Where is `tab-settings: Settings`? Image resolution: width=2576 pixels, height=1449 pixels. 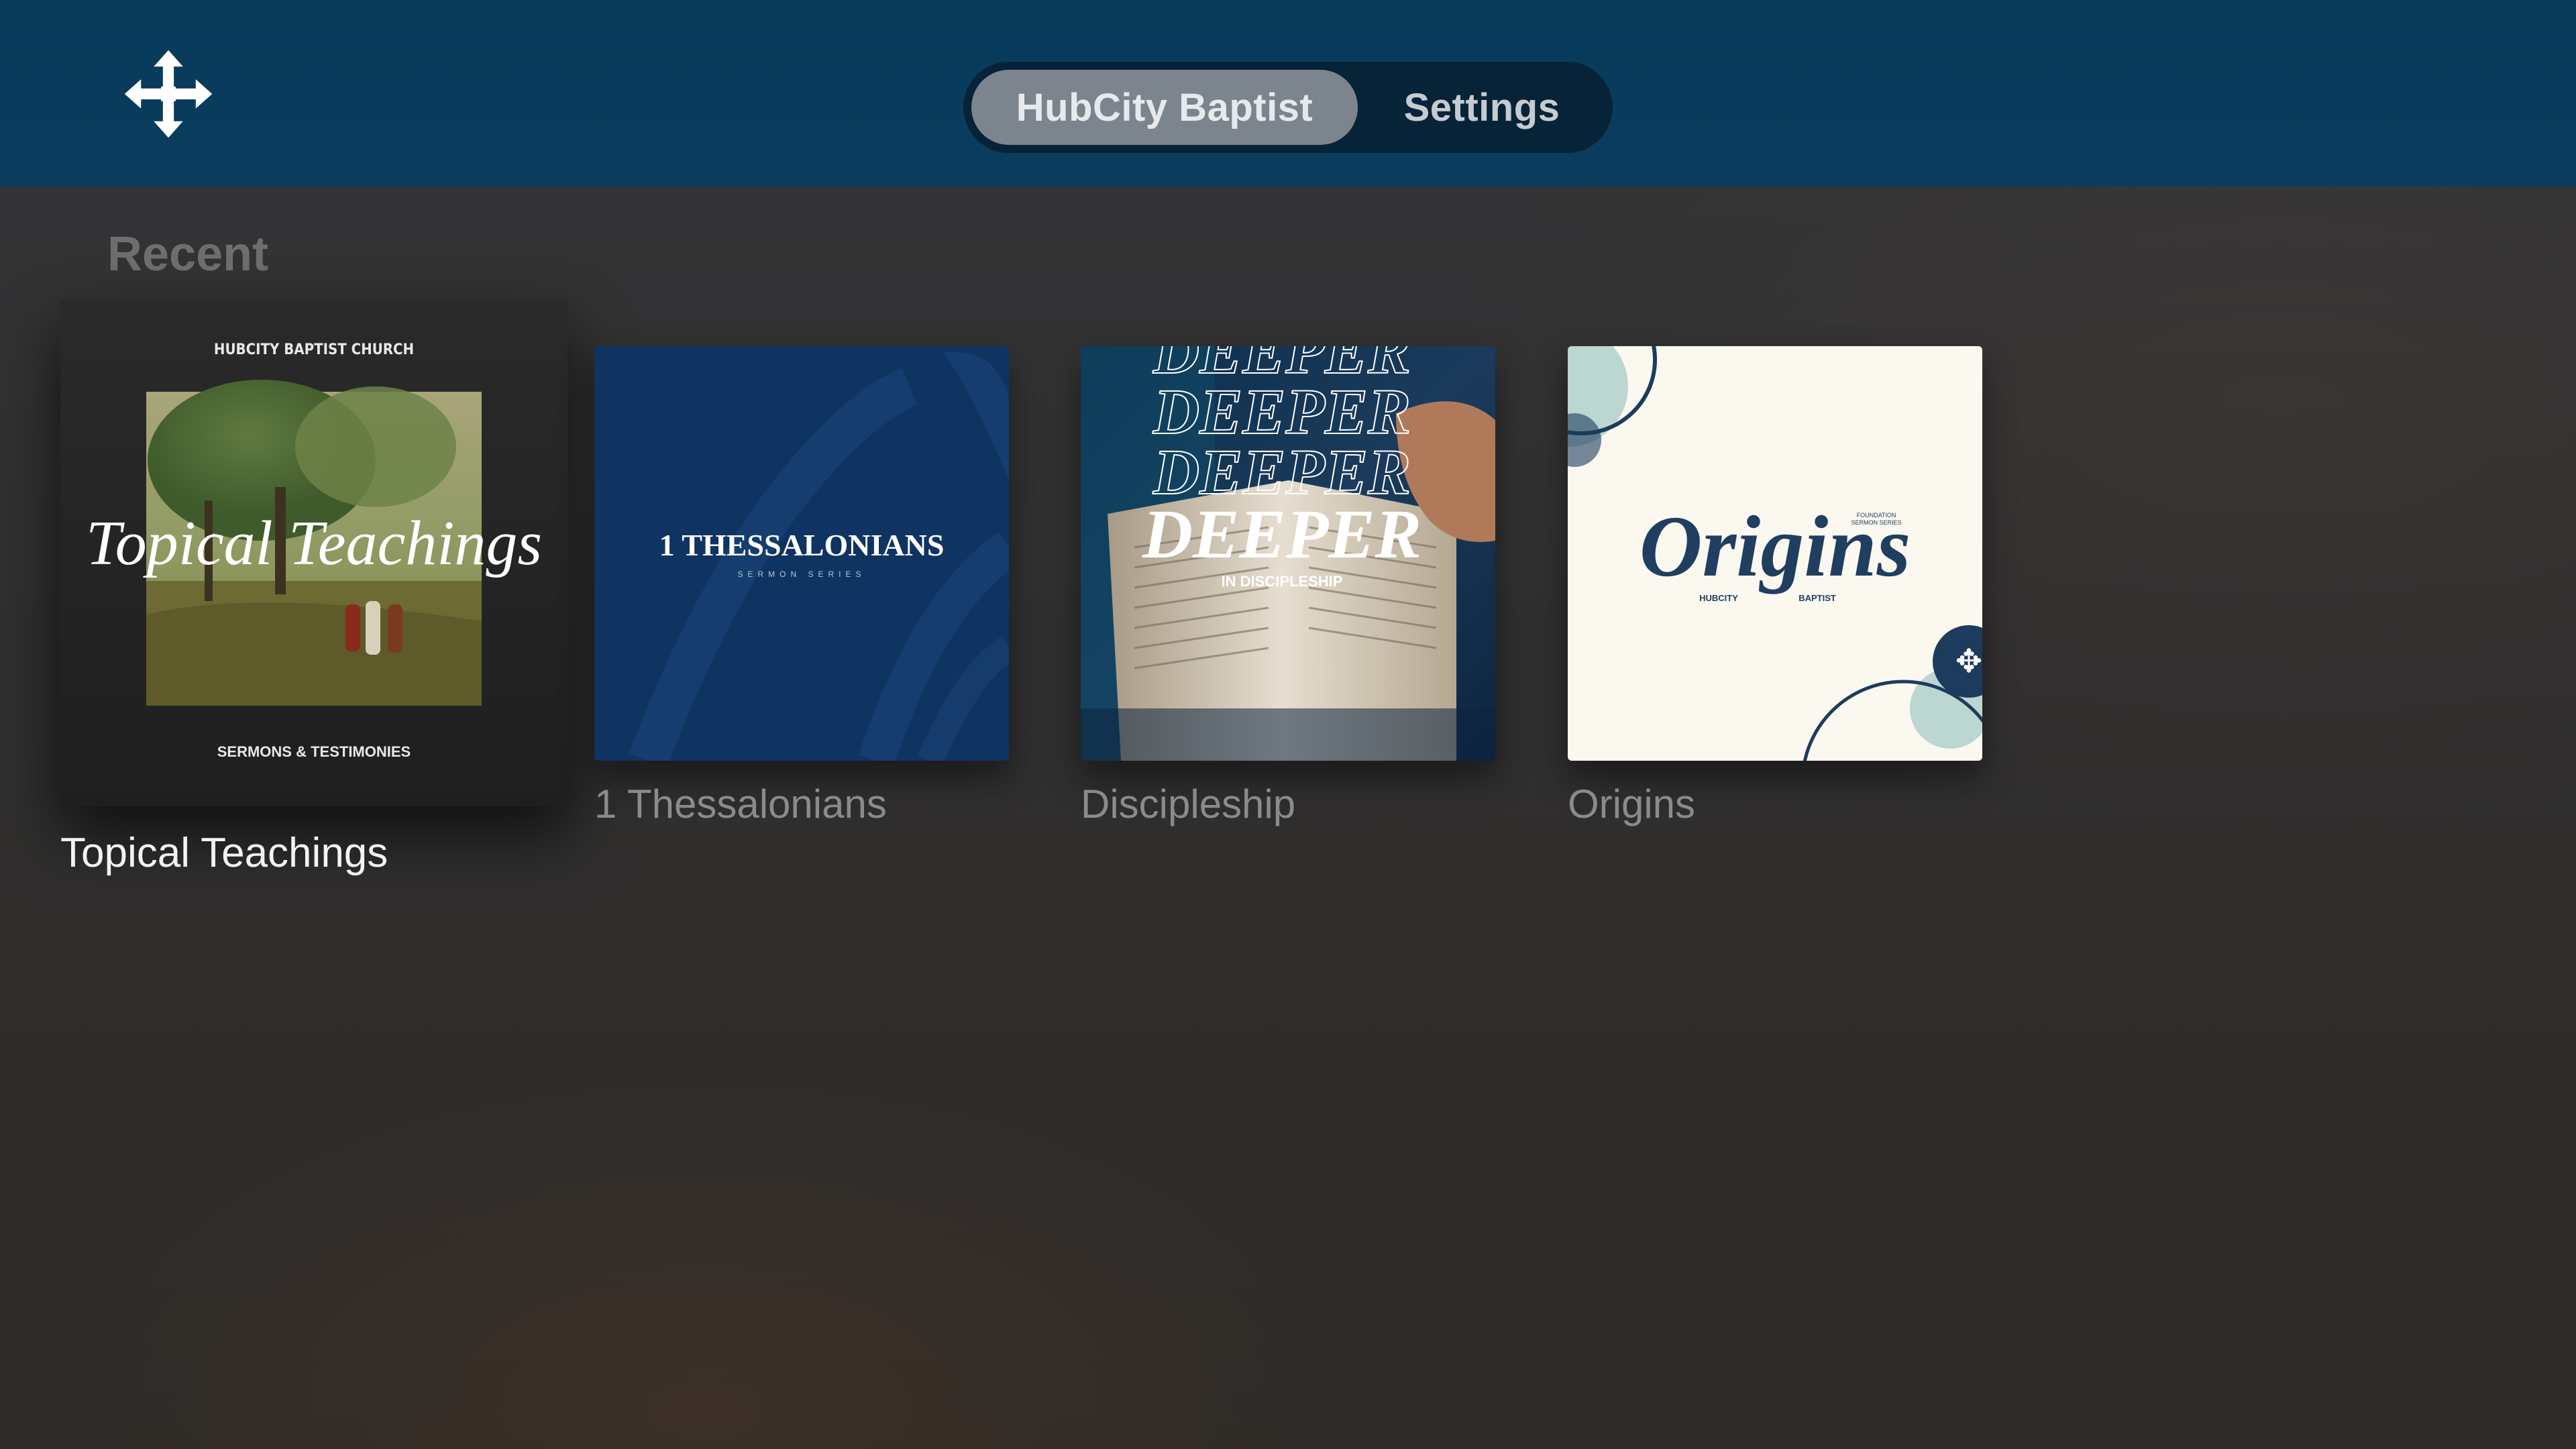 tab-settings: Settings is located at coordinates (1482, 107).